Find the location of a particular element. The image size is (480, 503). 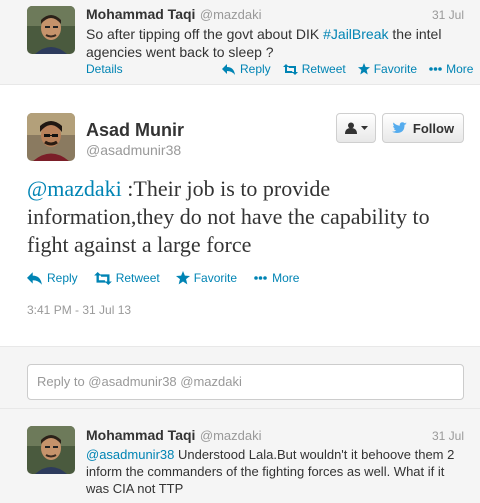

details-link: Details is located at coordinates (104, 69).